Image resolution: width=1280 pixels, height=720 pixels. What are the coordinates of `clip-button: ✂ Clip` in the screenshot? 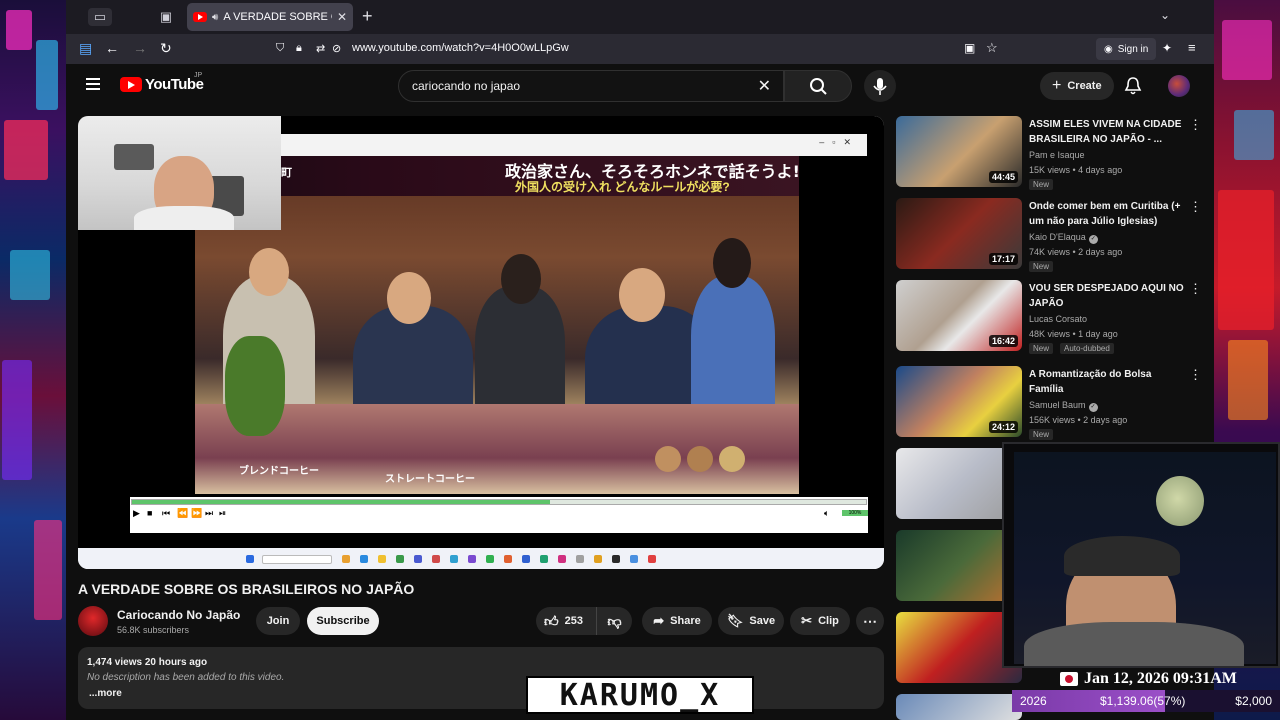 It's located at (820, 621).